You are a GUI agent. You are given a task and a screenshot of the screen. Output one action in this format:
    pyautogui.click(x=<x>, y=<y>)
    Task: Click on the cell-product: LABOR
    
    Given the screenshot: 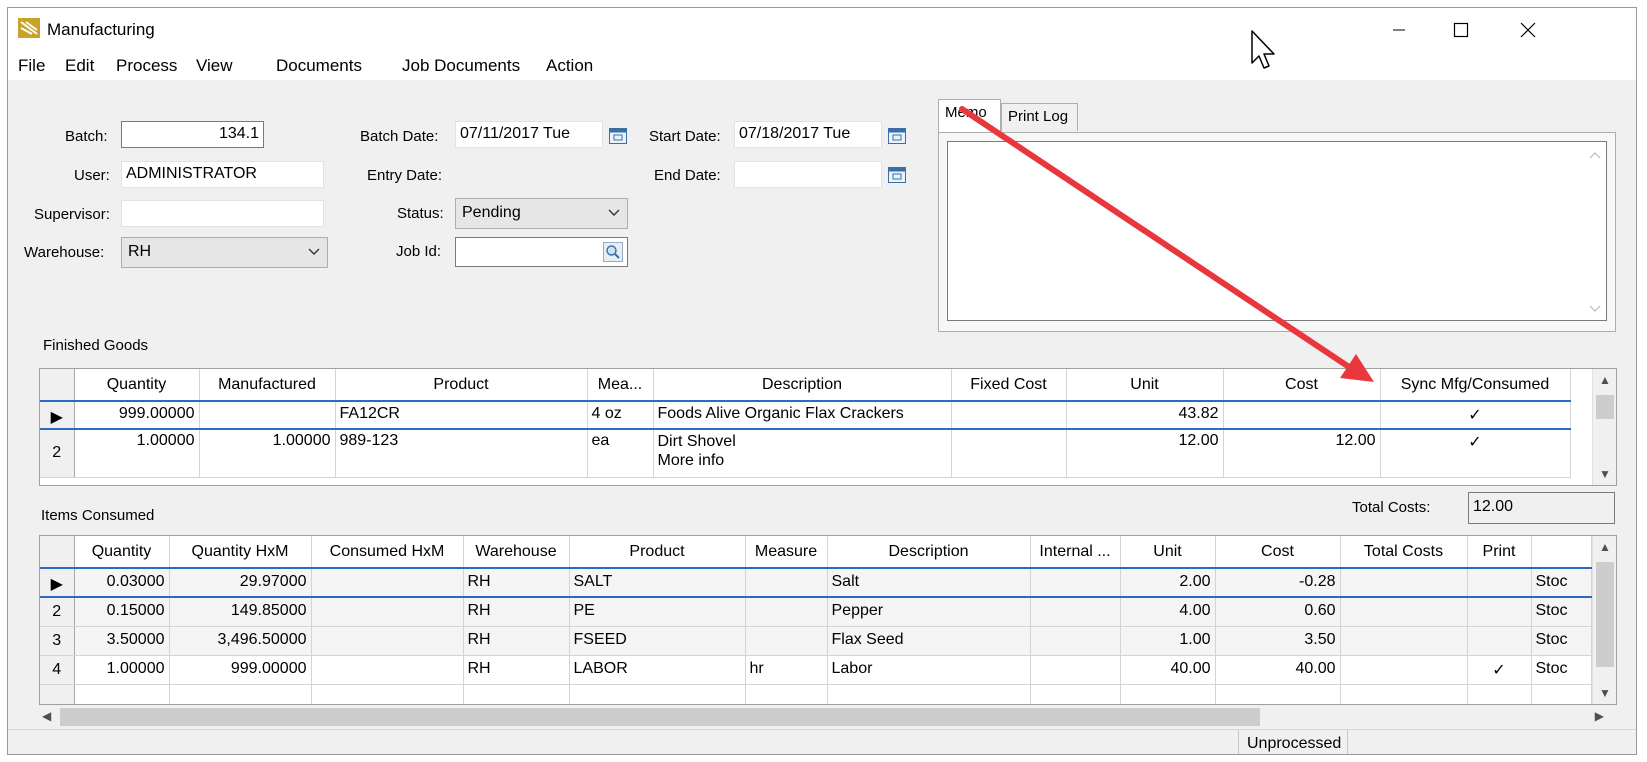 What is the action you would take?
    pyautogui.click(x=657, y=670)
    